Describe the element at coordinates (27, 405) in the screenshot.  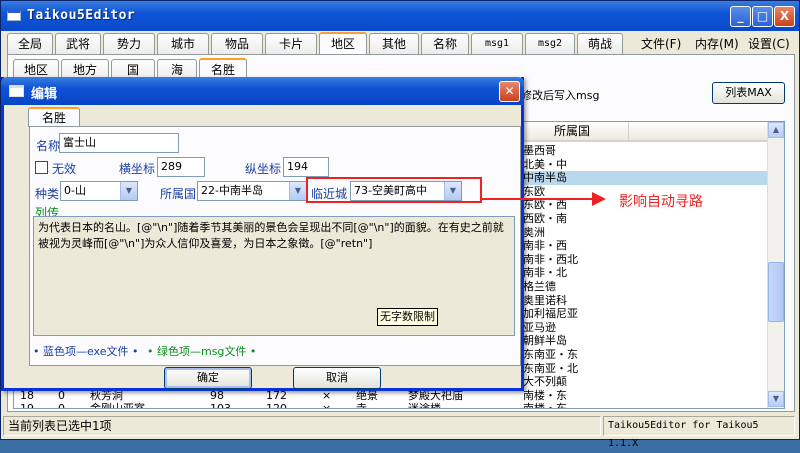
I see `row-id: 19` at that location.